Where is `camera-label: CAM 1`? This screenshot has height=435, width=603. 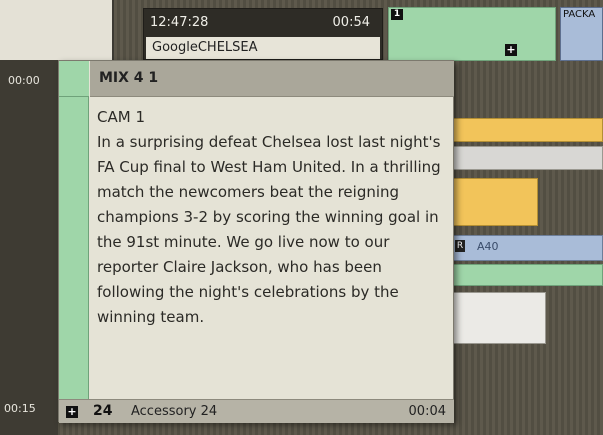 camera-label: CAM 1 is located at coordinates (121, 117).